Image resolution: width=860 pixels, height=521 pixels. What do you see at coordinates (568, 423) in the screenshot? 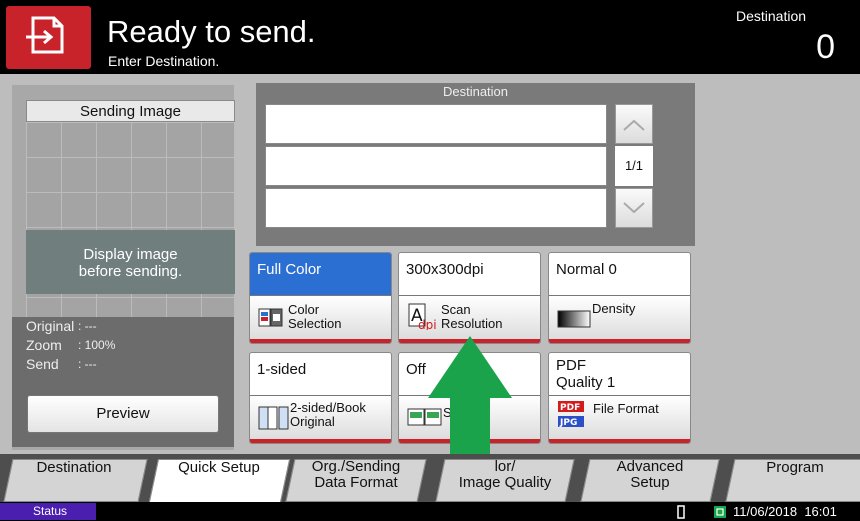
I see `svg-text: JPG` at bounding box center [568, 423].